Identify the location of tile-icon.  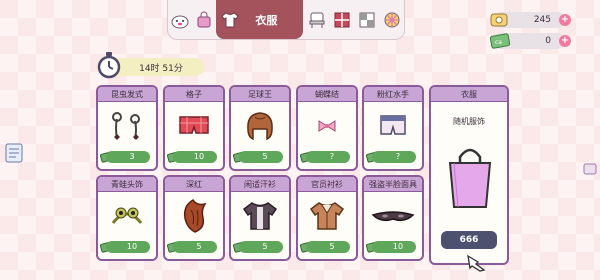
(367, 19).